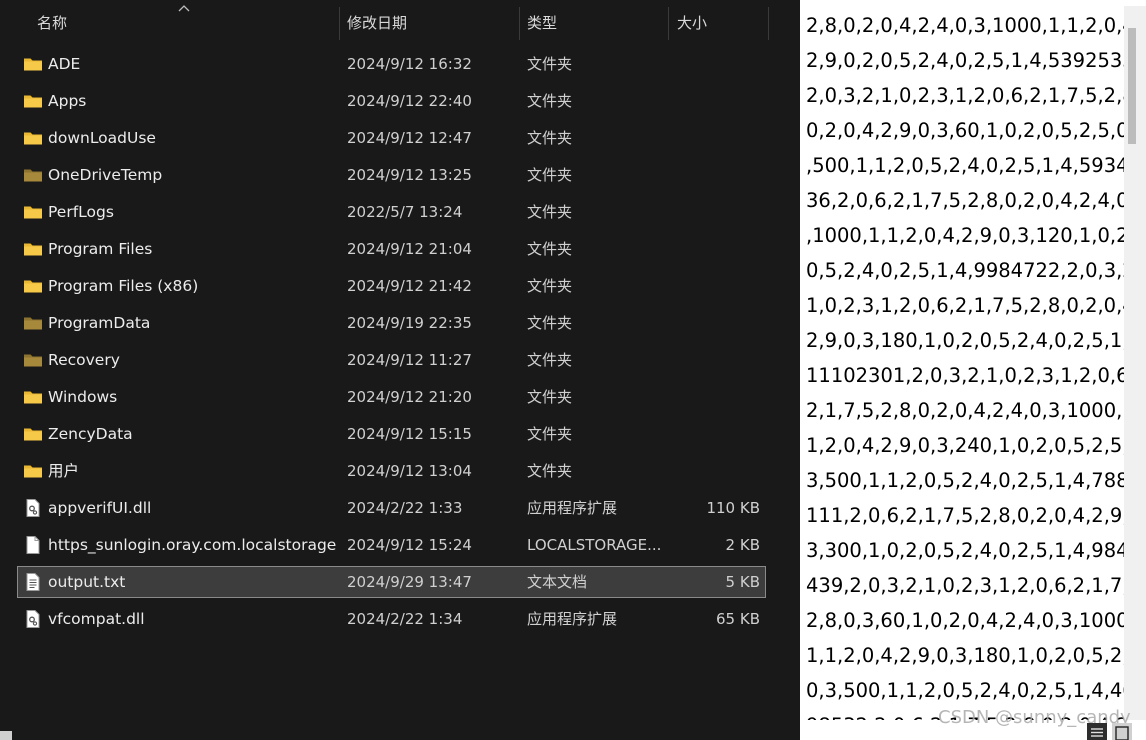 The height and width of the screenshot is (740, 1146). Describe the element at coordinates (409, 323) in the screenshot. I see `file-modified-date: 2024/9/19 22:35` at that location.